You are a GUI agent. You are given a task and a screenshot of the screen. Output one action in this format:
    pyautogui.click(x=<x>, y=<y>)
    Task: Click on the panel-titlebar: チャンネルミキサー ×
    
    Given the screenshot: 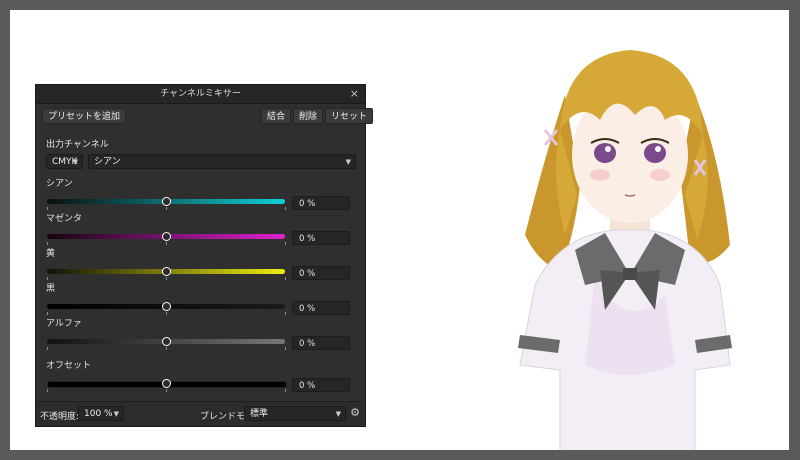 What is the action you would take?
    pyautogui.click(x=200, y=94)
    